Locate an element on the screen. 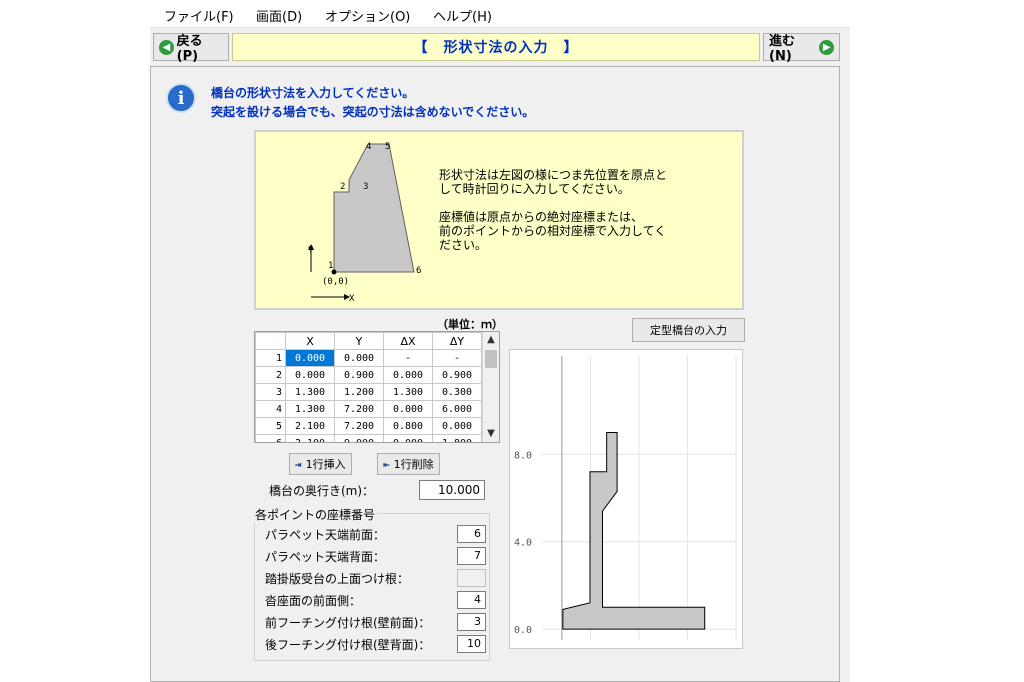 The height and width of the screenshot is (682, 1024). table-cell: 1.200 is located at coordinates (359, 392).